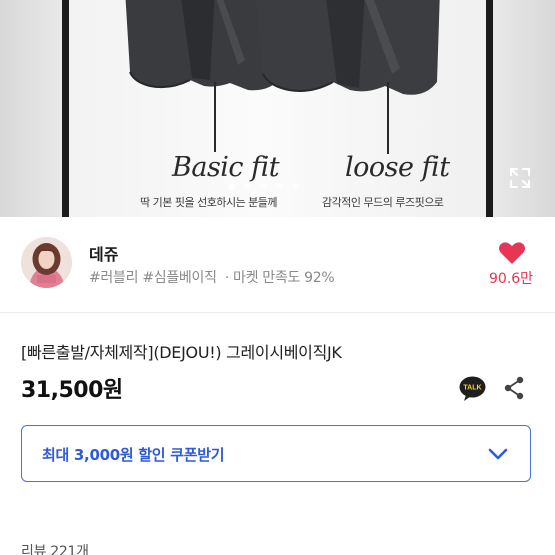 This screenshot has width=555, height=555. What do you see at coordinates (277, 312) in the screenshot?
I see `section-divider` at bounding box center [277, 312].